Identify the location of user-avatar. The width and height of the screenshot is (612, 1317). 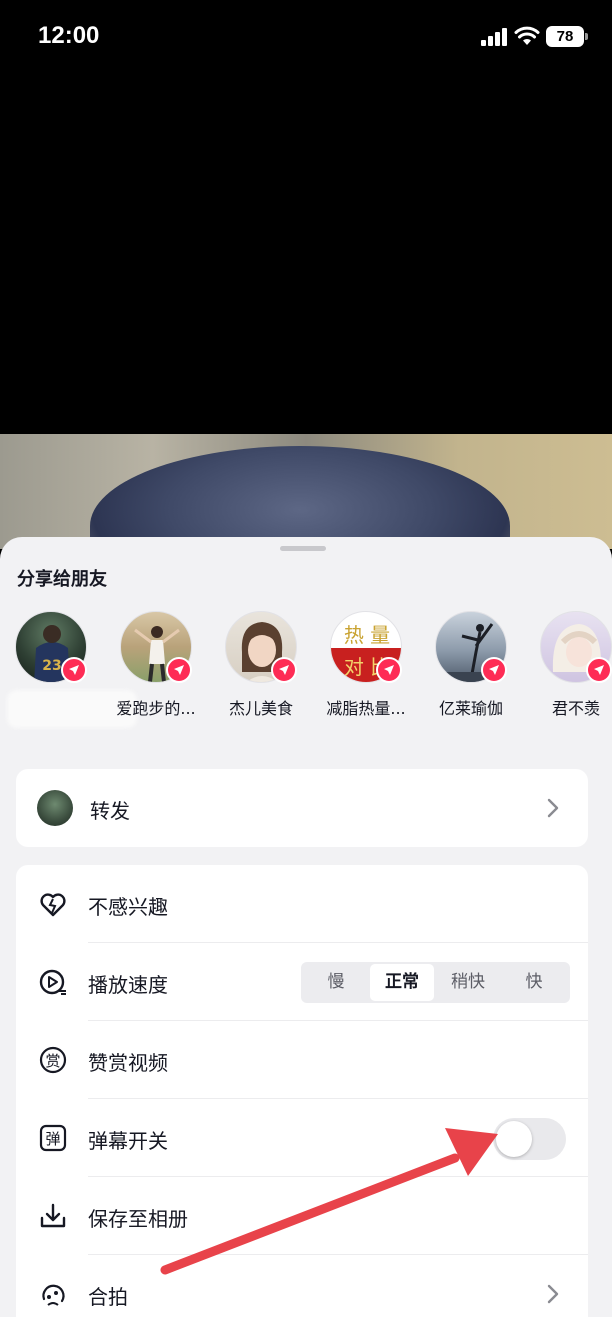
(55, 808).